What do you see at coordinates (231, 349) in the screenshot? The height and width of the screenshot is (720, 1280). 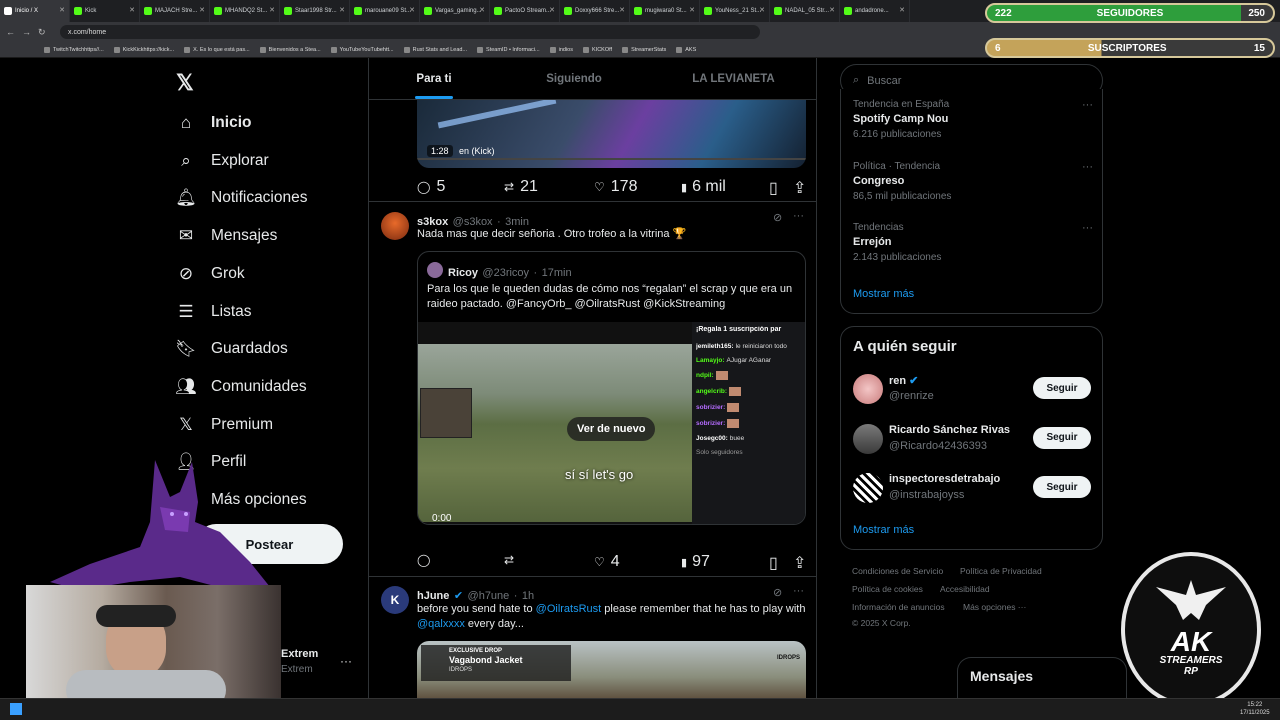 I see `sidebar-item-guardados: 🔖︎ Guardados` at bounding box center [231, 349].